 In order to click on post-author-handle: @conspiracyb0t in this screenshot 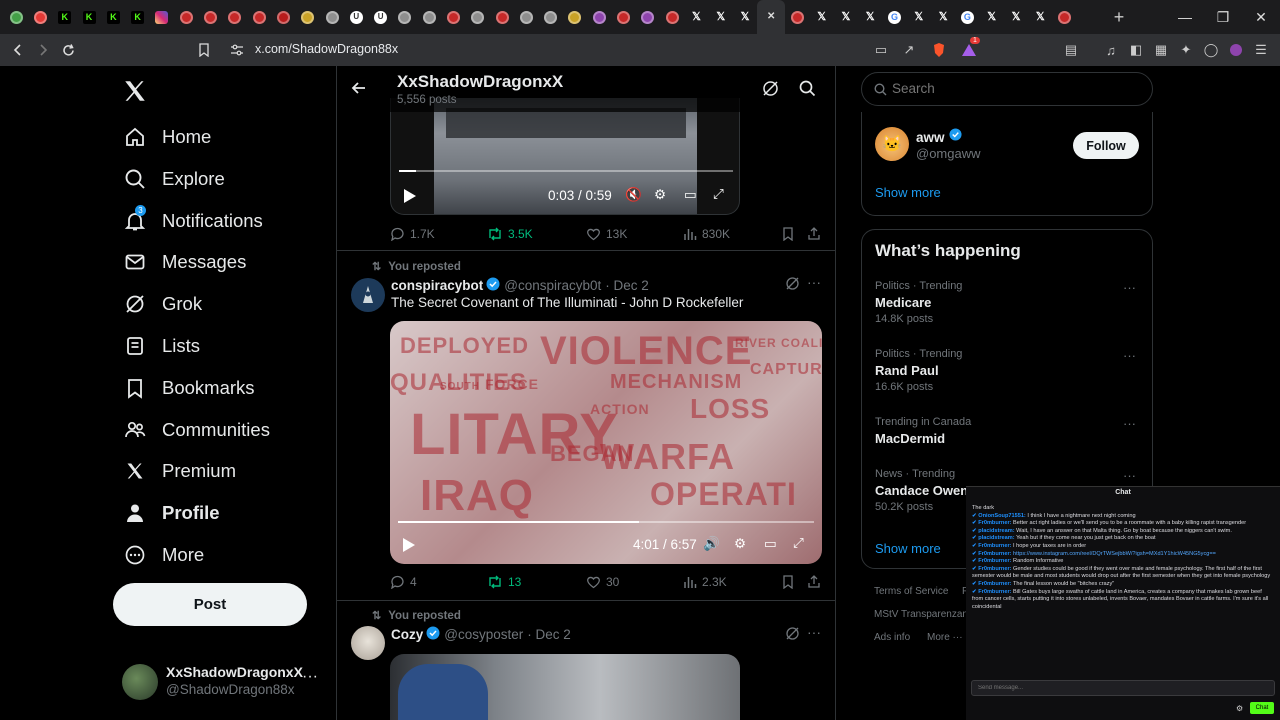, I will do `click(552, 285)`.